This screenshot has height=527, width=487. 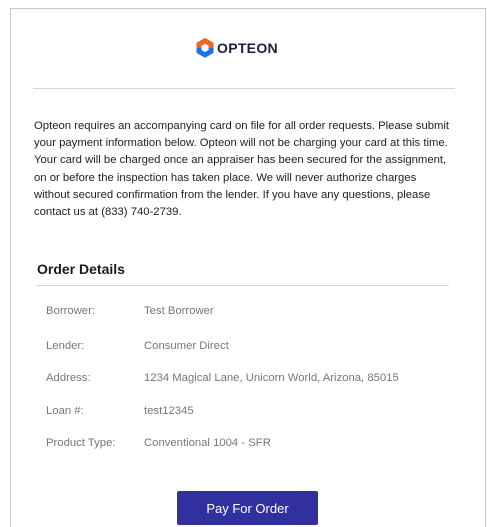 I want to click on detail-label: Borrower:, so click(x=70, y=311).